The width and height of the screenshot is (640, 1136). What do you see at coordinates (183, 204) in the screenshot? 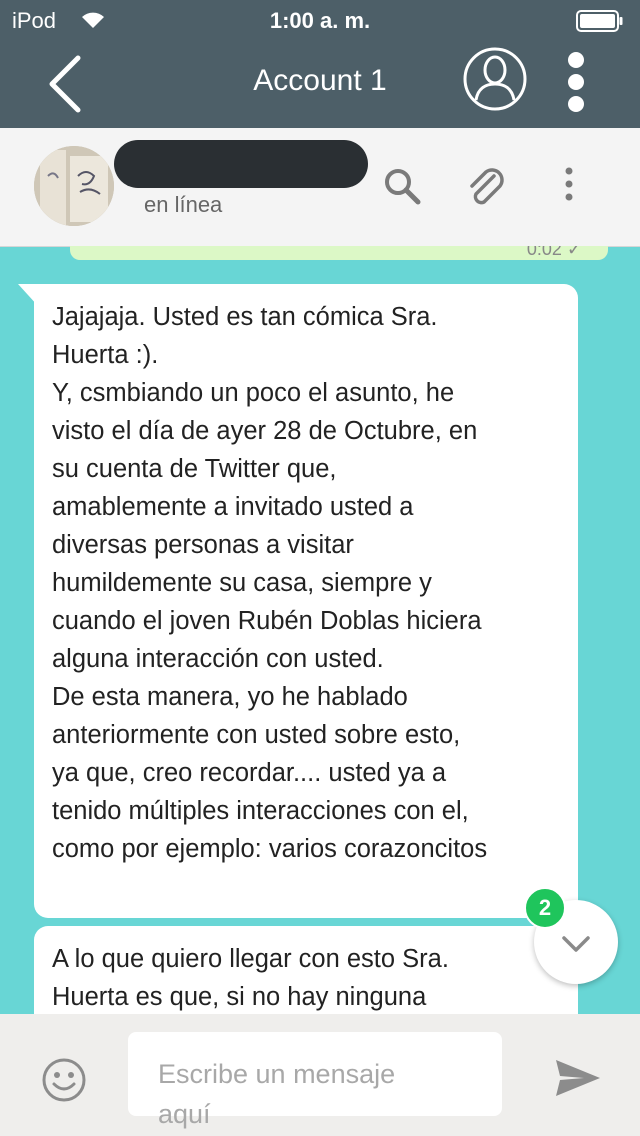
I see `contact-status: en línea` at bounding box center [183, 204].